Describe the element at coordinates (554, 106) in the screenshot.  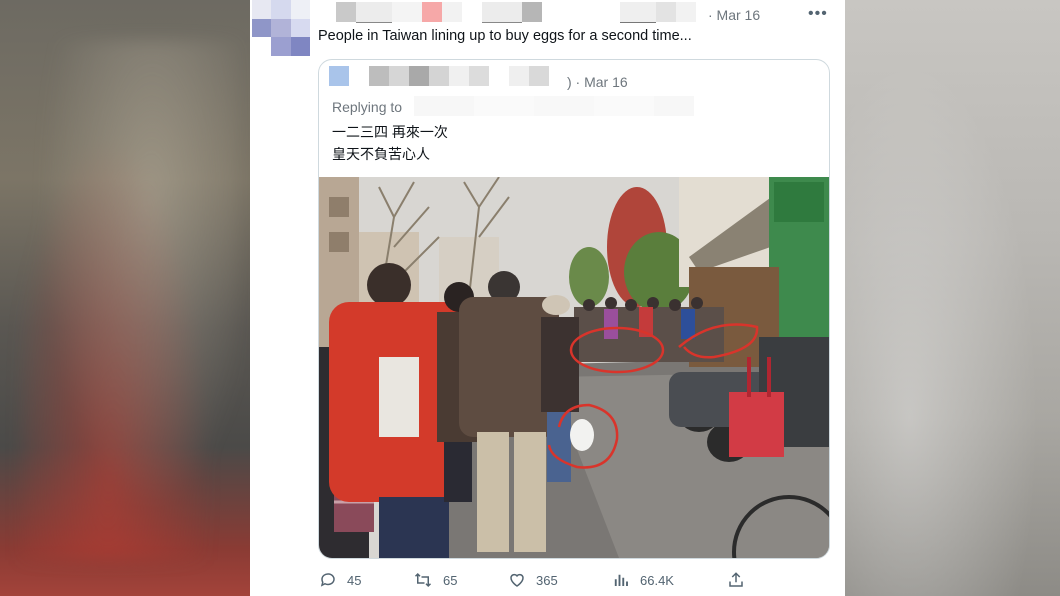
I see `replying-to-handle-redacted` at that location.